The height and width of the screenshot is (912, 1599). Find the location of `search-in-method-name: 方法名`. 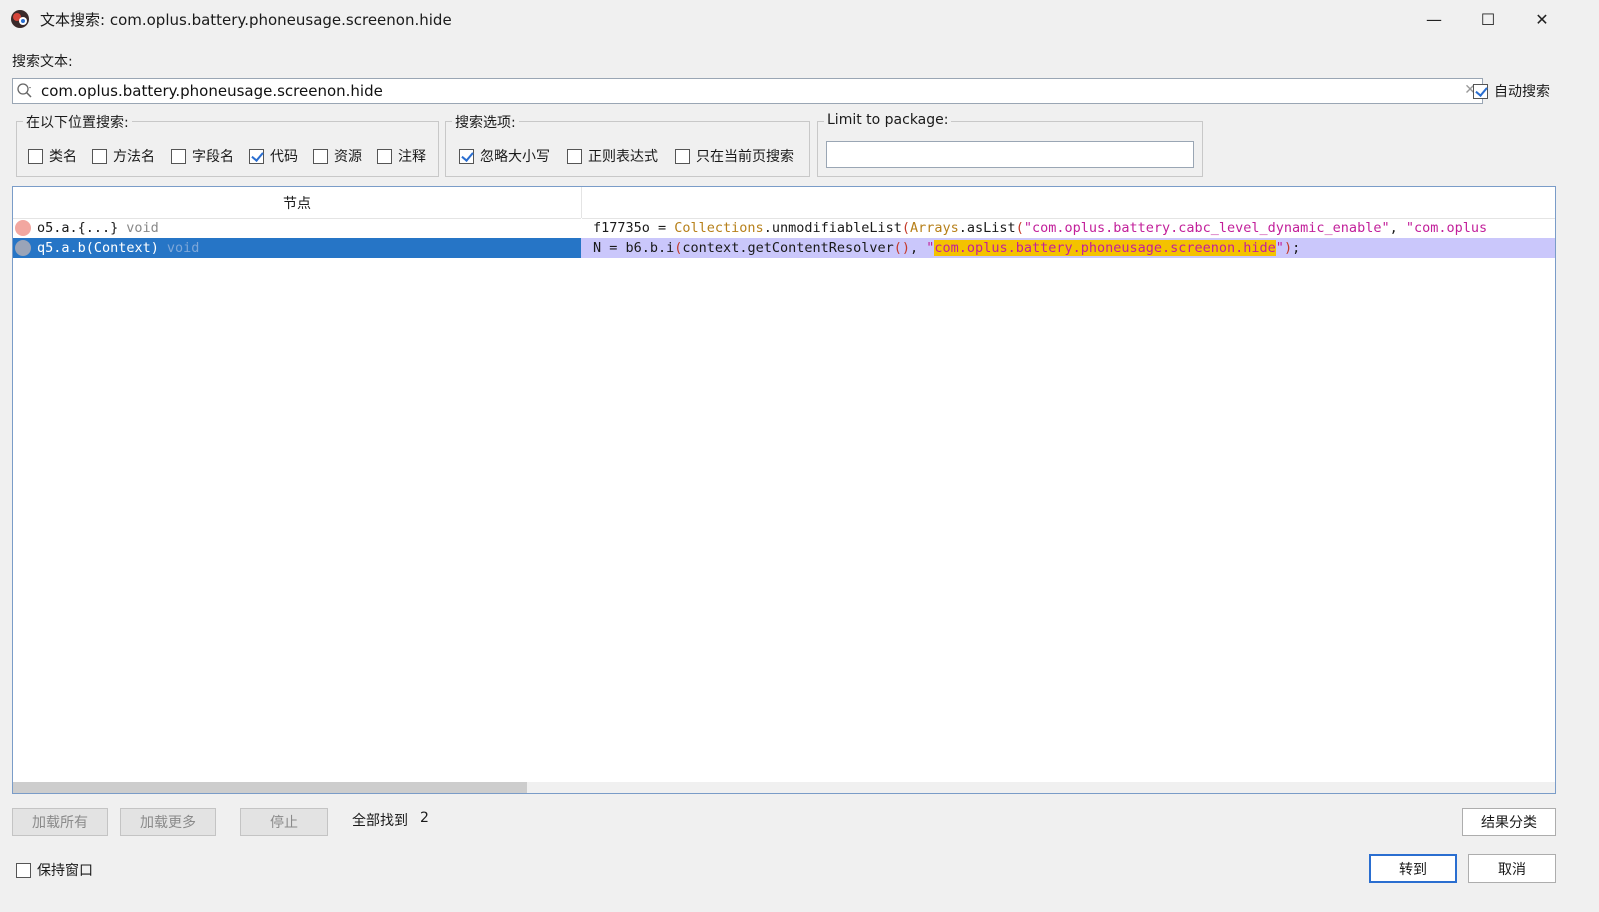

search-in-method-name: 方法名 is located at coordinates (123, 156).